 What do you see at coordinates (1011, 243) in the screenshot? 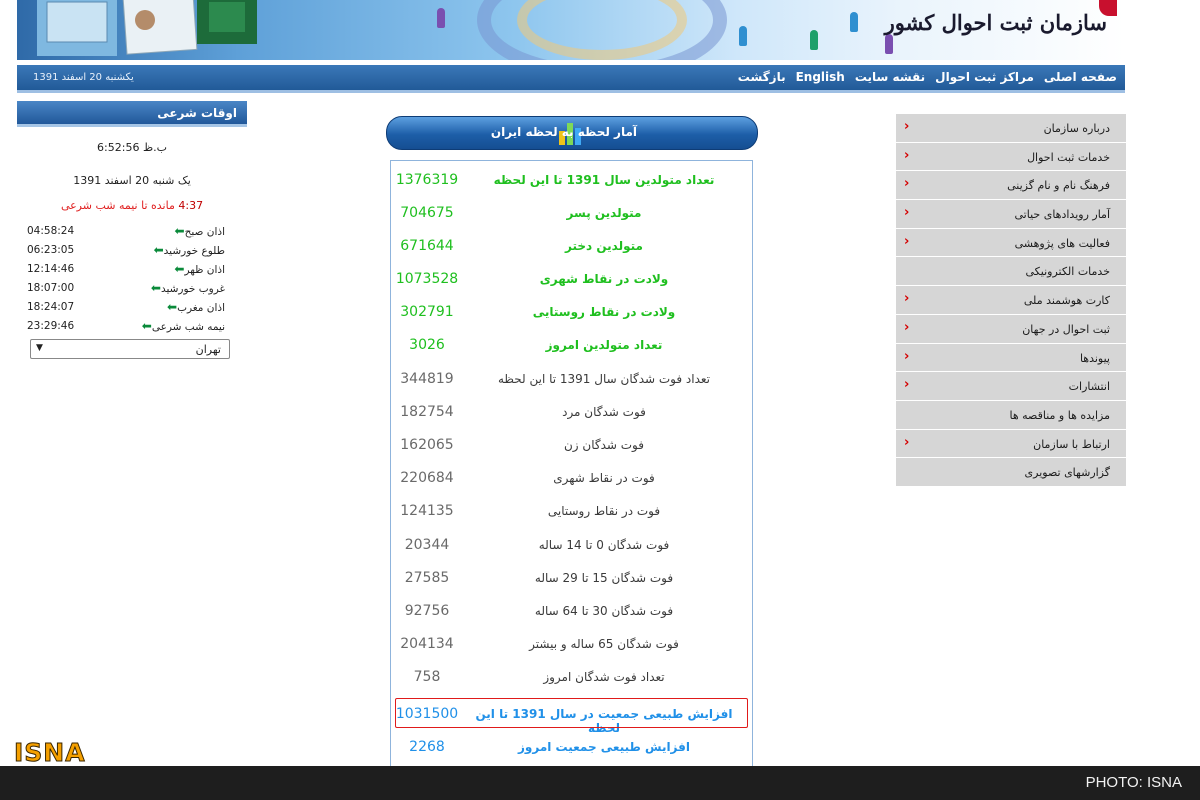
I see `sidebar-menu-item: فعالیت های پژوهشی ‹` at bounding box center [1011, 243].